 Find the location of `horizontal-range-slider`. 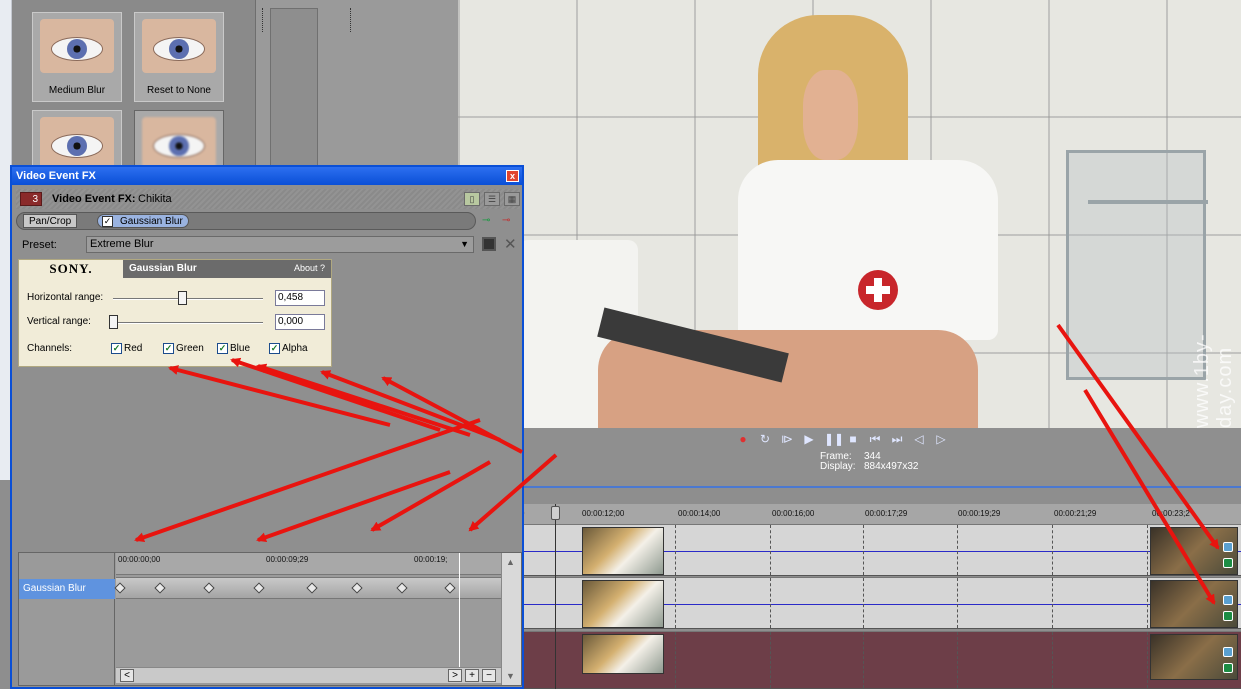

horizontal-range-slider is located at coordinates (188, 299).